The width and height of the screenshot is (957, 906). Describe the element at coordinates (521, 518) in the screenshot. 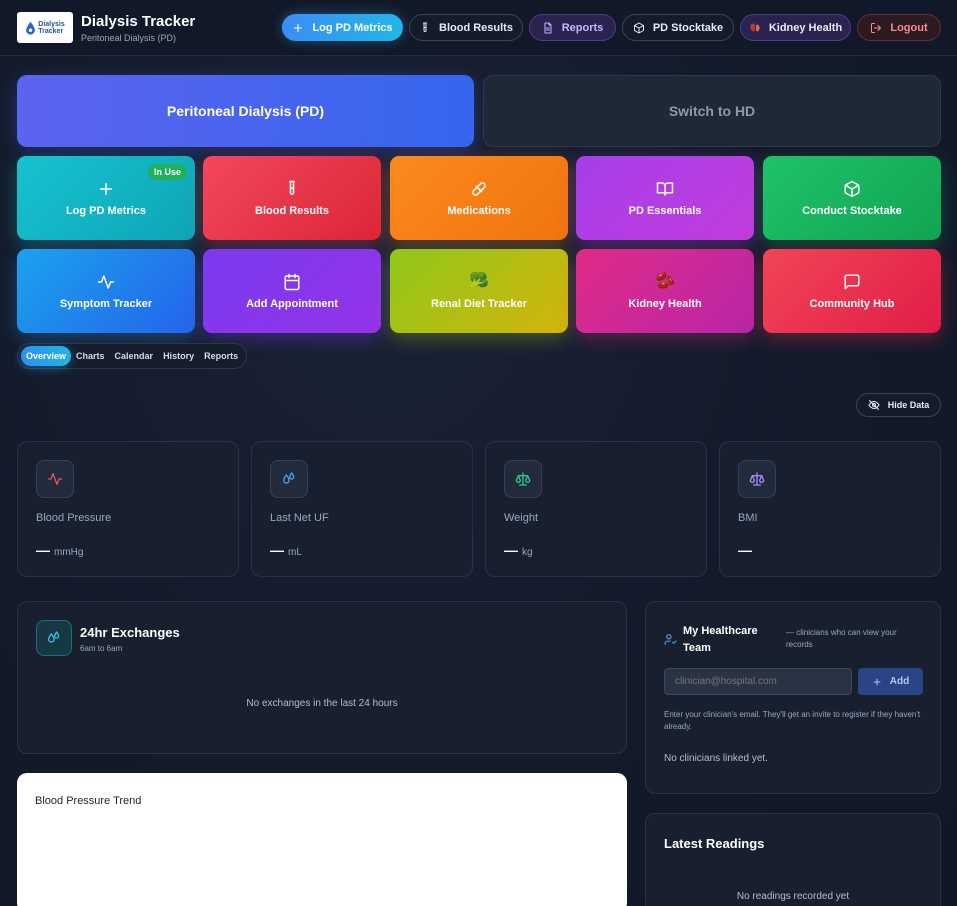

I see `stat-label: Weight` at that location.